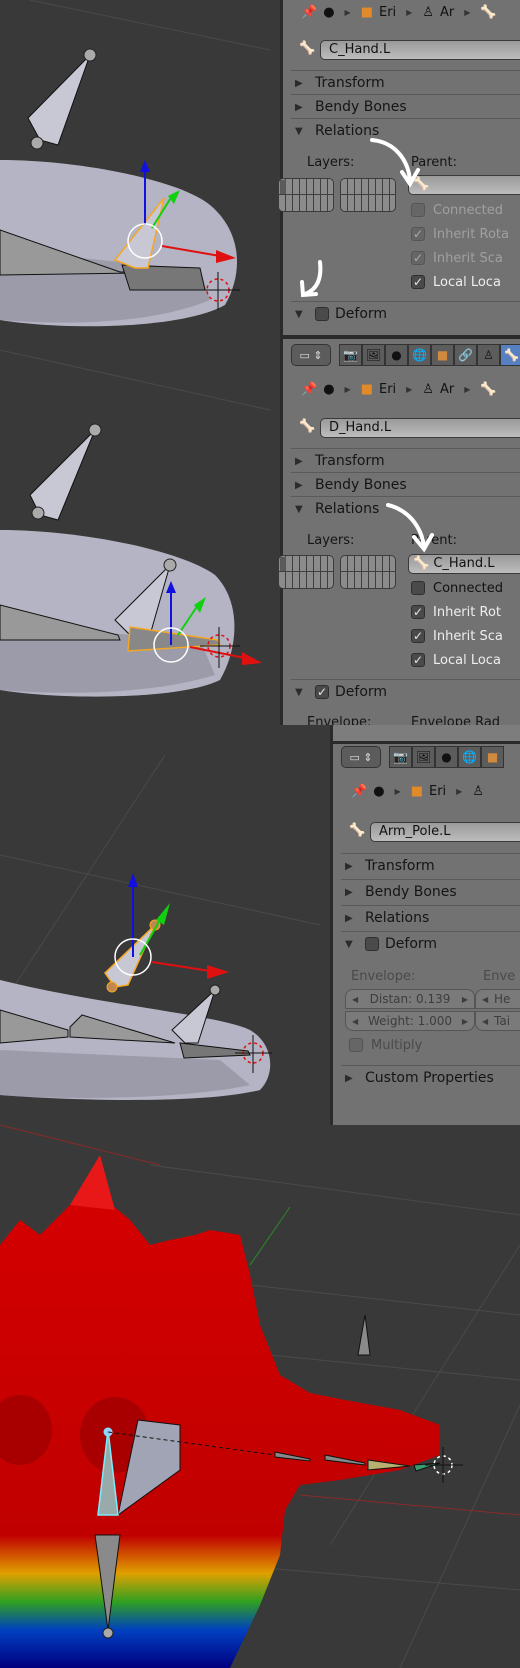 The image size is (520, 1668). Describe the element at coordinates (502, 999) in the screenshot. I see `field-value: He` at that location.